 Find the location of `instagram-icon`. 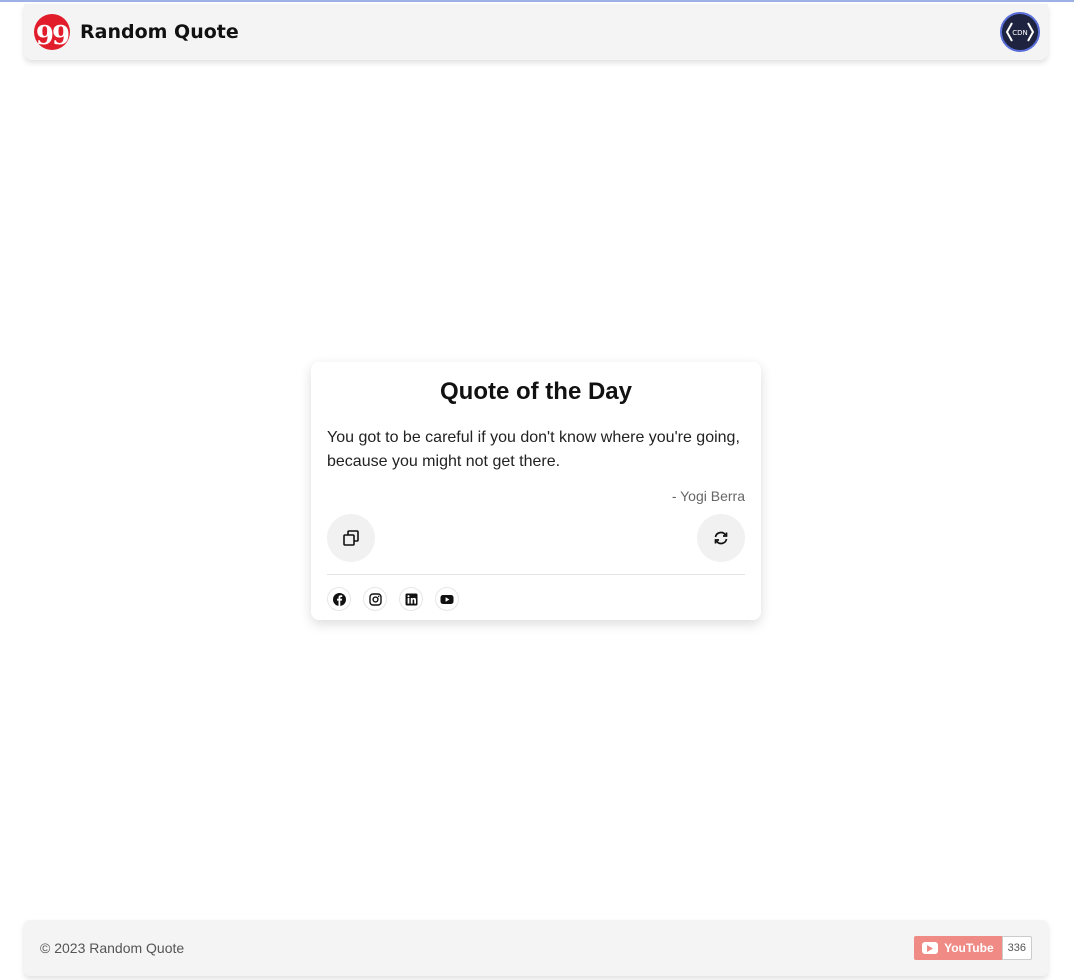

instagram-icon is located at coordinates (375, 599).